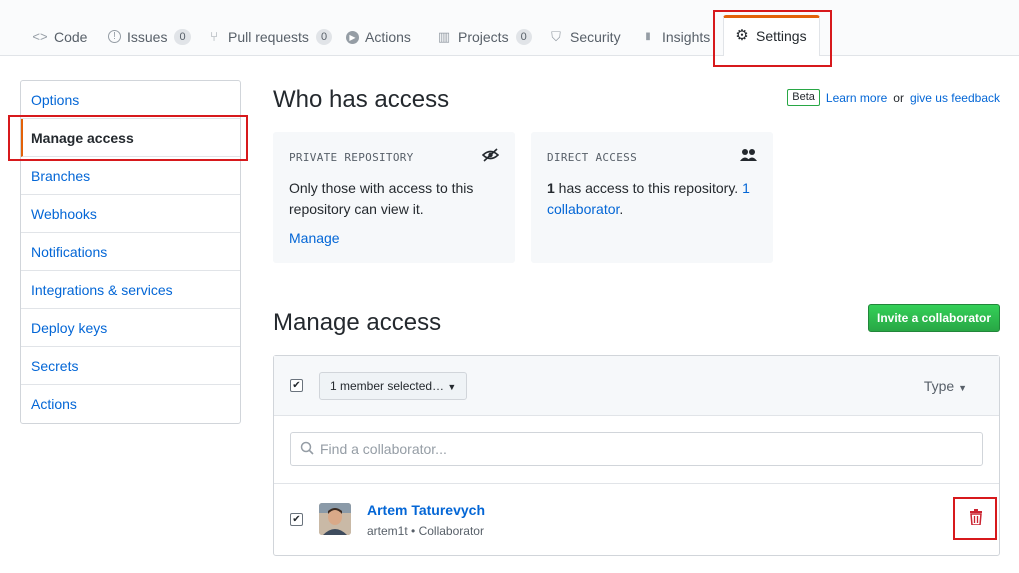  I want to click on beta-feedback-row: Beta Learn more or give us feedback, so click(893, 97).